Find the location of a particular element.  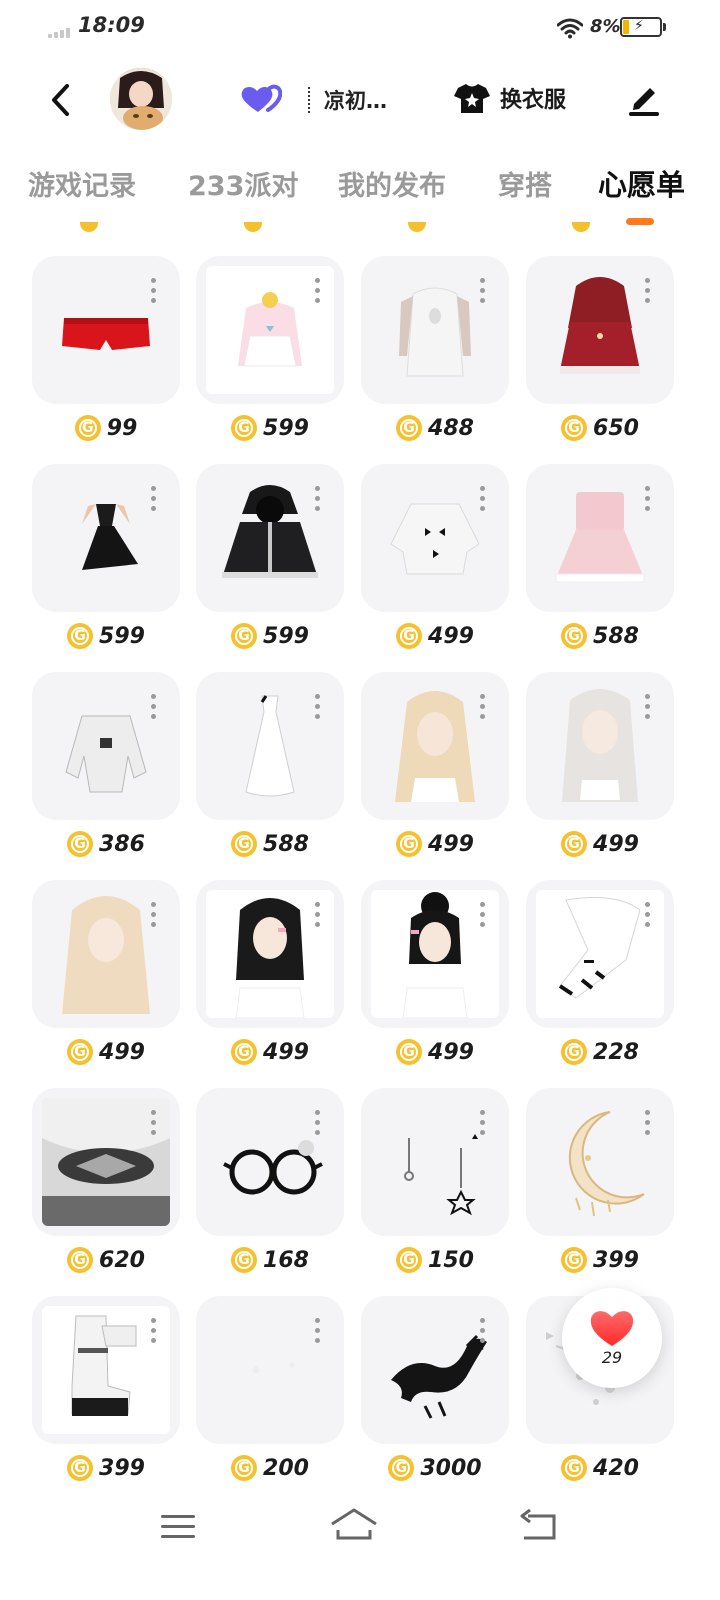

home-icon is located at coordinates (354, 1527).